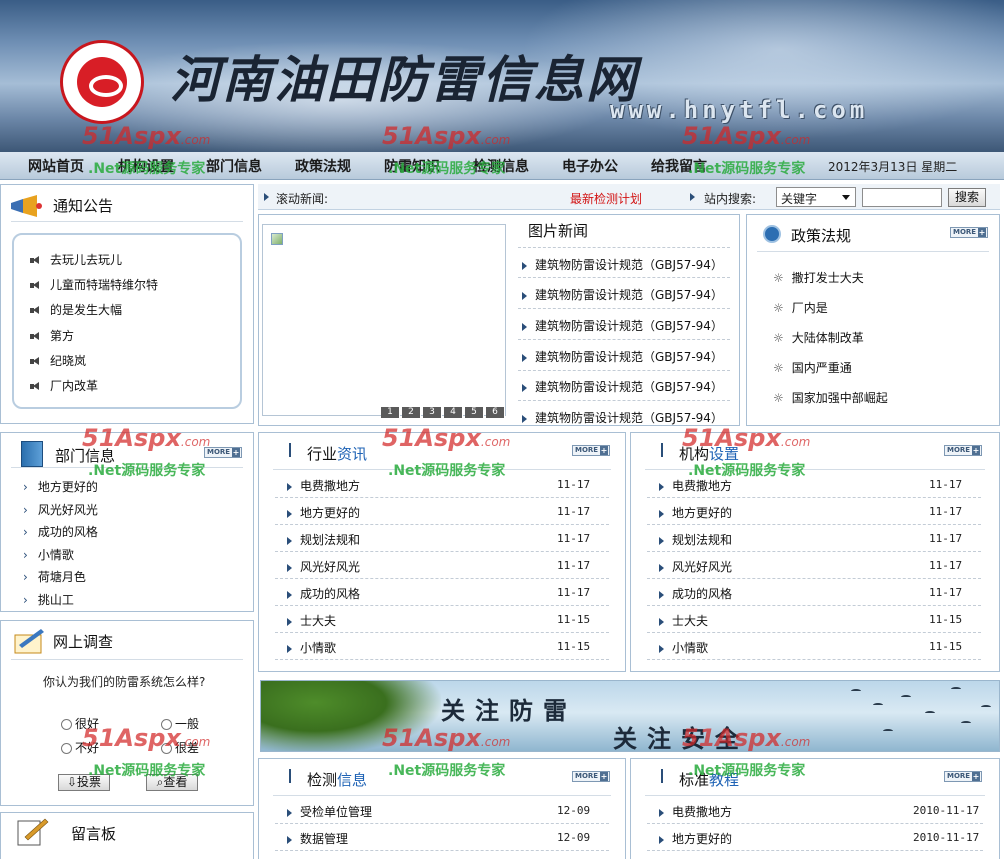  Describe the element at coordinates (317, 838) in the screenshot. I see `list-item: 数据管理` at that location.